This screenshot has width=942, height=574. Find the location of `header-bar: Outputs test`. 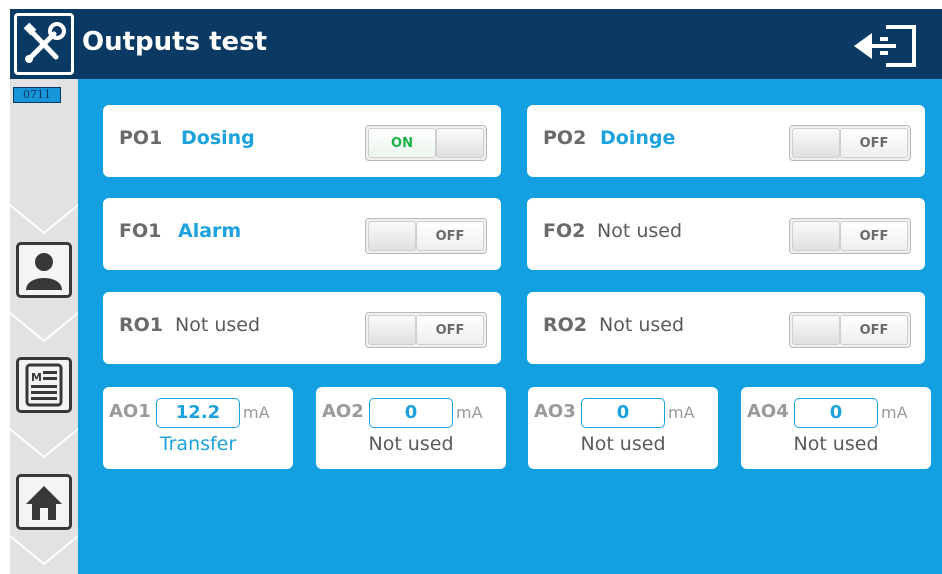

header-bar: Outputs test is located at coordinates (476, 44).